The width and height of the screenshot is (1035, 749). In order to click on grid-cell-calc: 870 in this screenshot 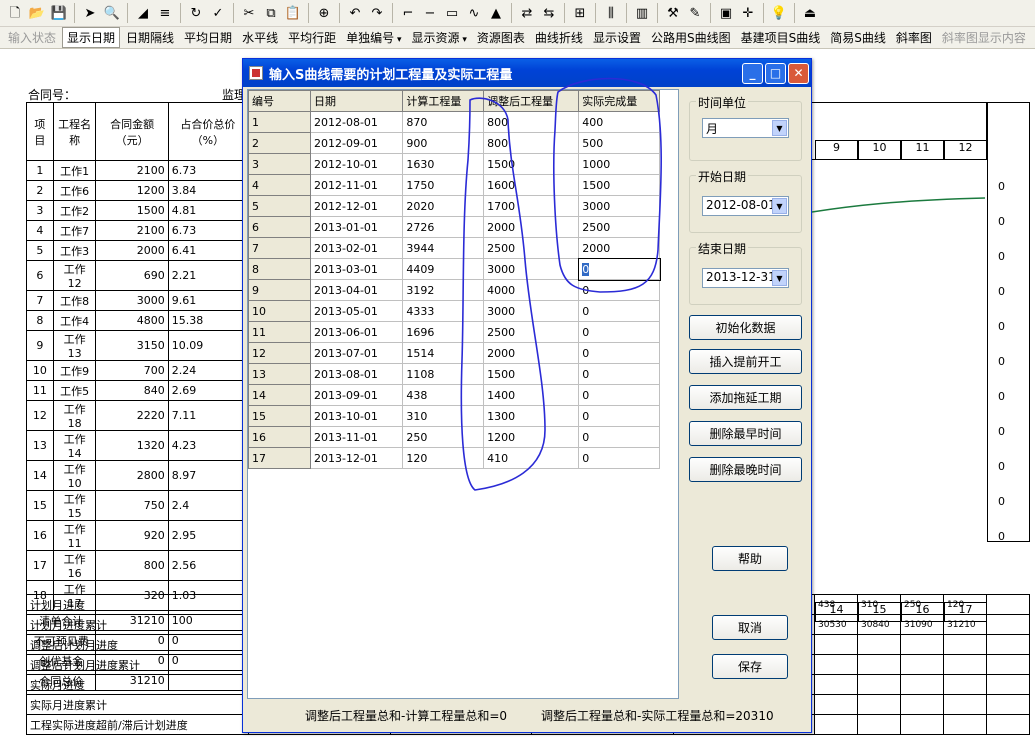, I will do `click(443, 122)`.